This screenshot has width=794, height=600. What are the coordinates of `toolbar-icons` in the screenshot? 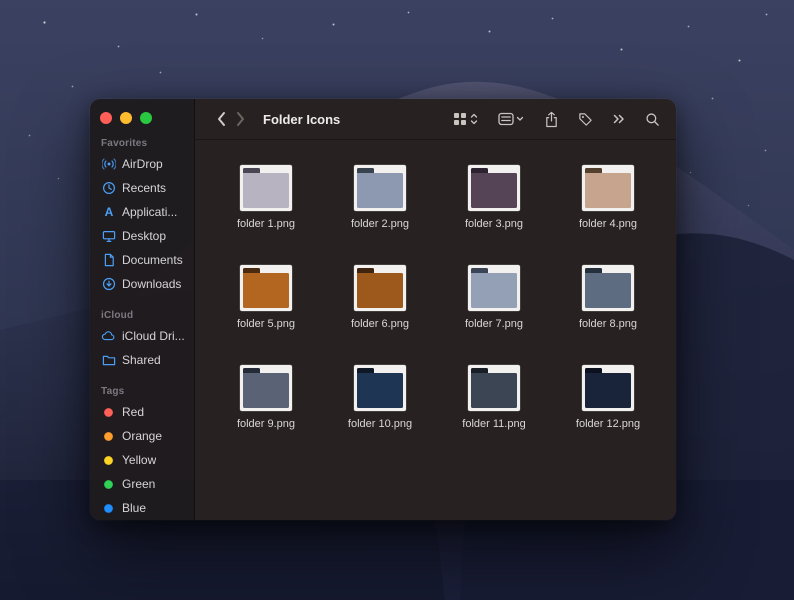 It's located at (556, 119).